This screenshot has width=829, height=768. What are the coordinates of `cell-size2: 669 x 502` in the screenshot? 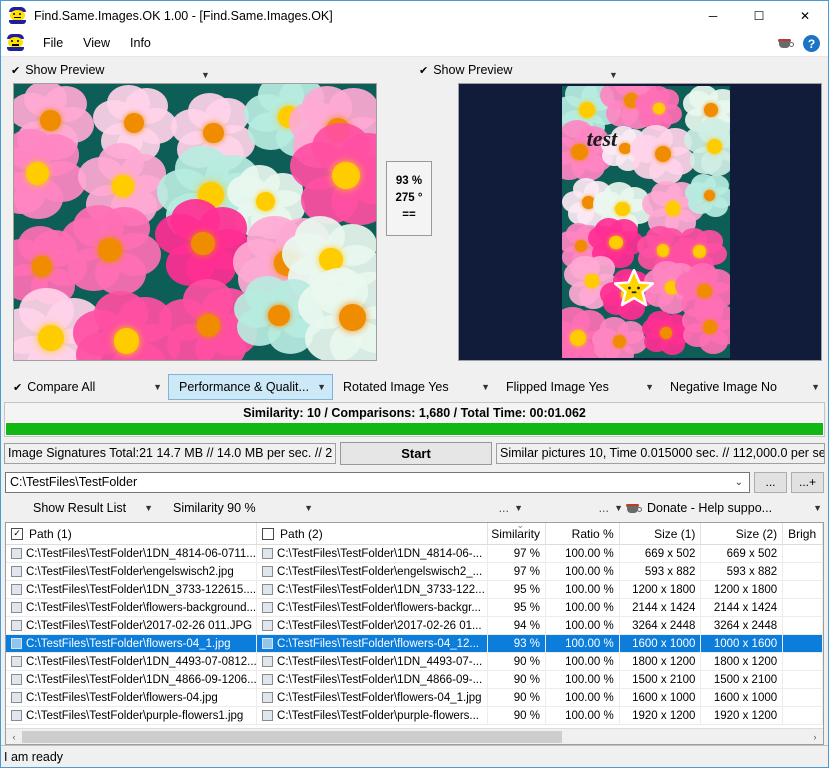 It's located at (742, 553).